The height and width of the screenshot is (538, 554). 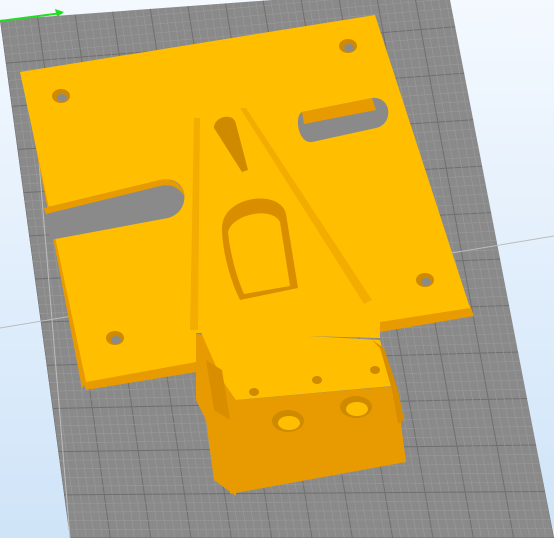 I want to click on mounting-hole-top-right, so click(x=348, y=46).